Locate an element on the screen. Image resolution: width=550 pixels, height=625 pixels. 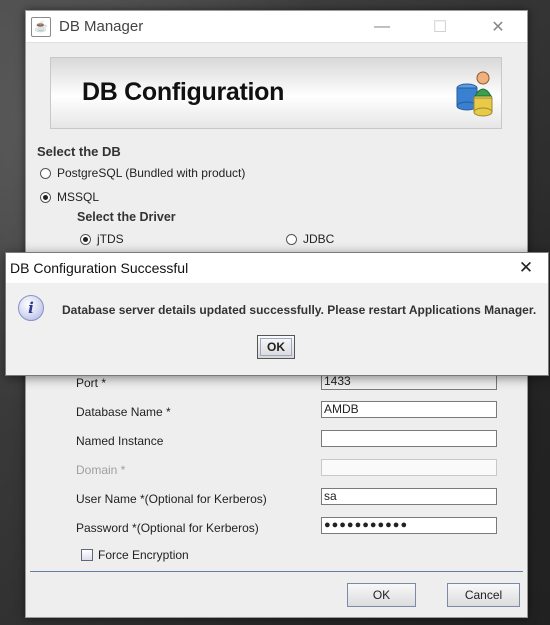
dialog-titlebar: DB Configuration Successful ✕ is located at coordinates (277, 268).